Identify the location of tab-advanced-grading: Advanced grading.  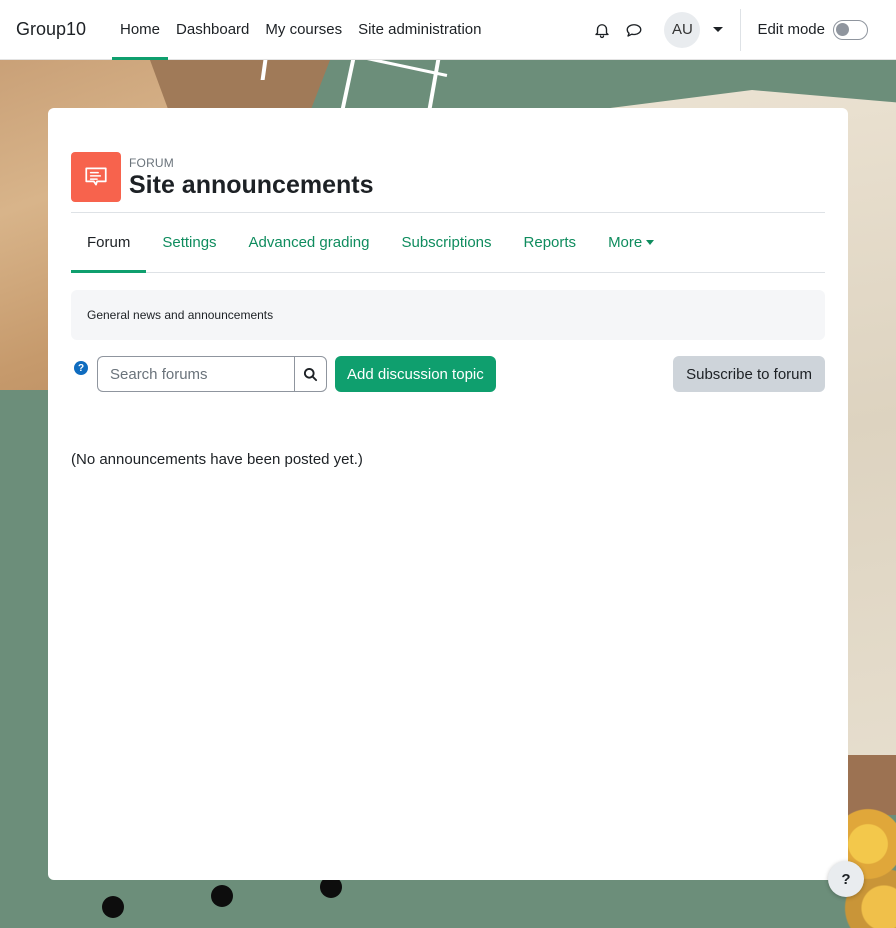
(309, 242).